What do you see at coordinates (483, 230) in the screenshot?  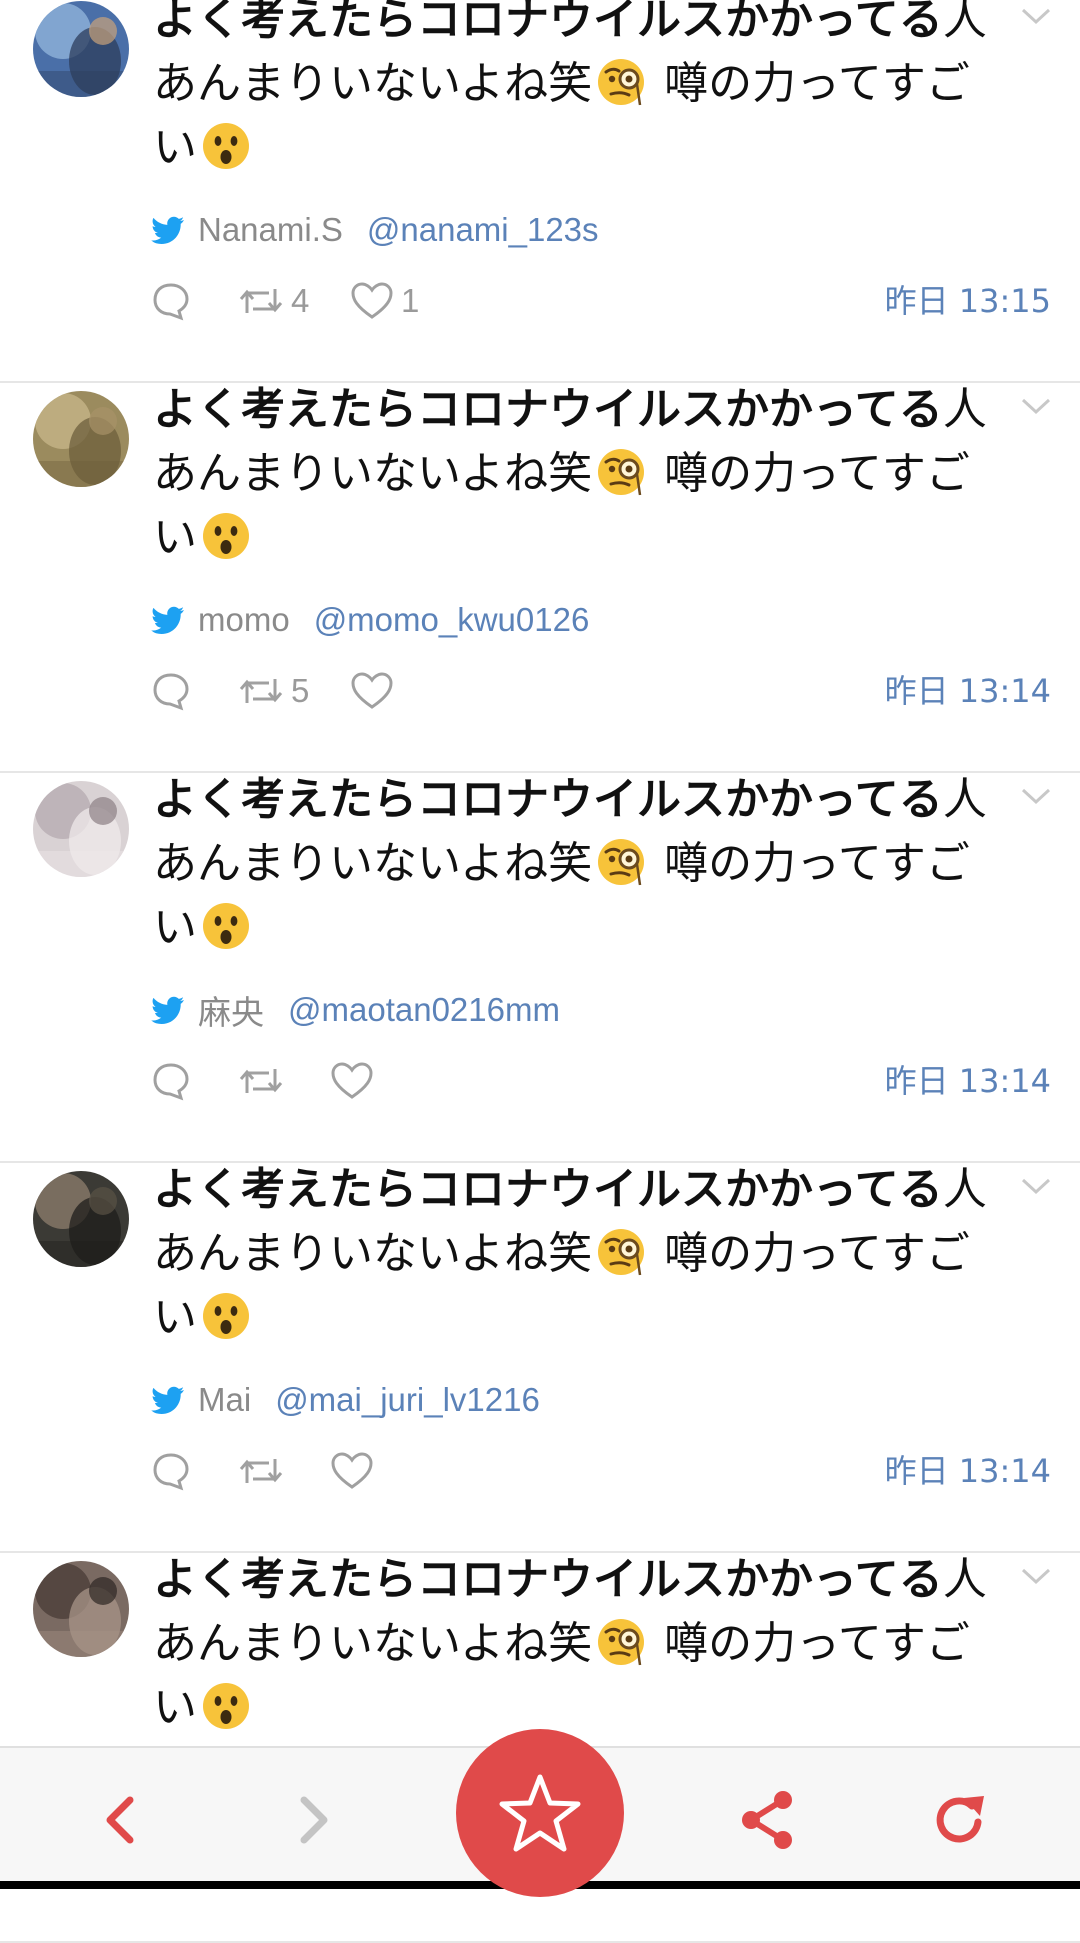 I see `user-handle: @nanami_123s` at bounding box center [483, 230].